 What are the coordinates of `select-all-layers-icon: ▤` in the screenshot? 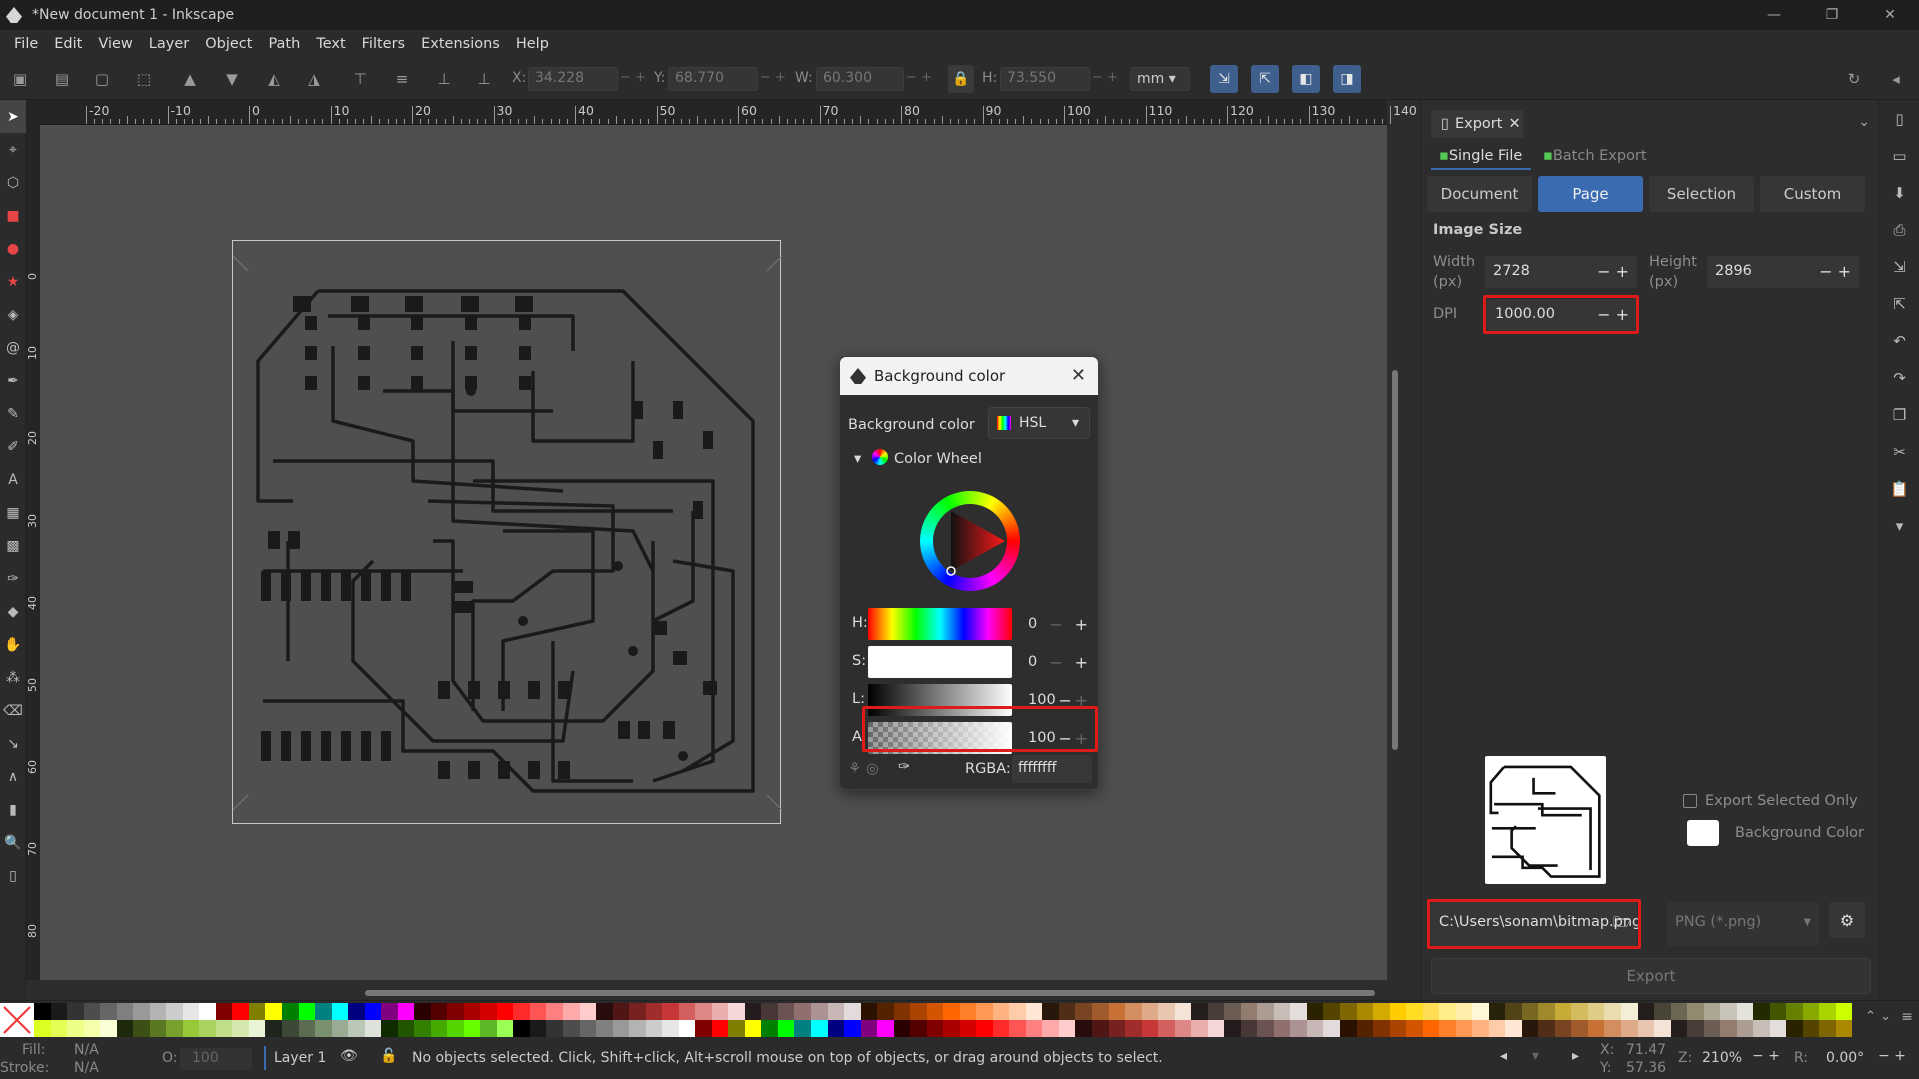 It's located at (62, 79).